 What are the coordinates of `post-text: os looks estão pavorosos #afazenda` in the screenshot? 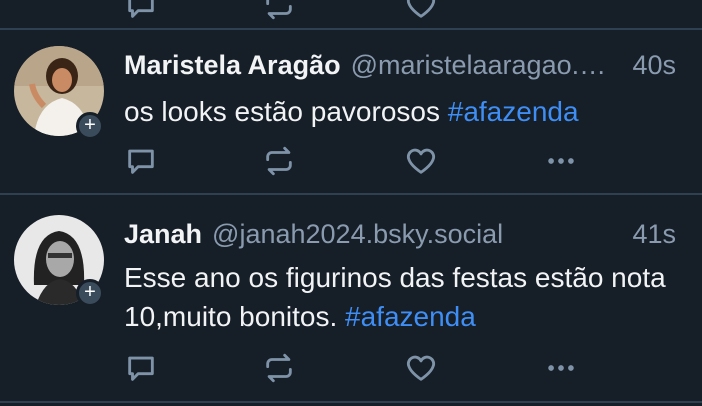 It's located at (403, 111).